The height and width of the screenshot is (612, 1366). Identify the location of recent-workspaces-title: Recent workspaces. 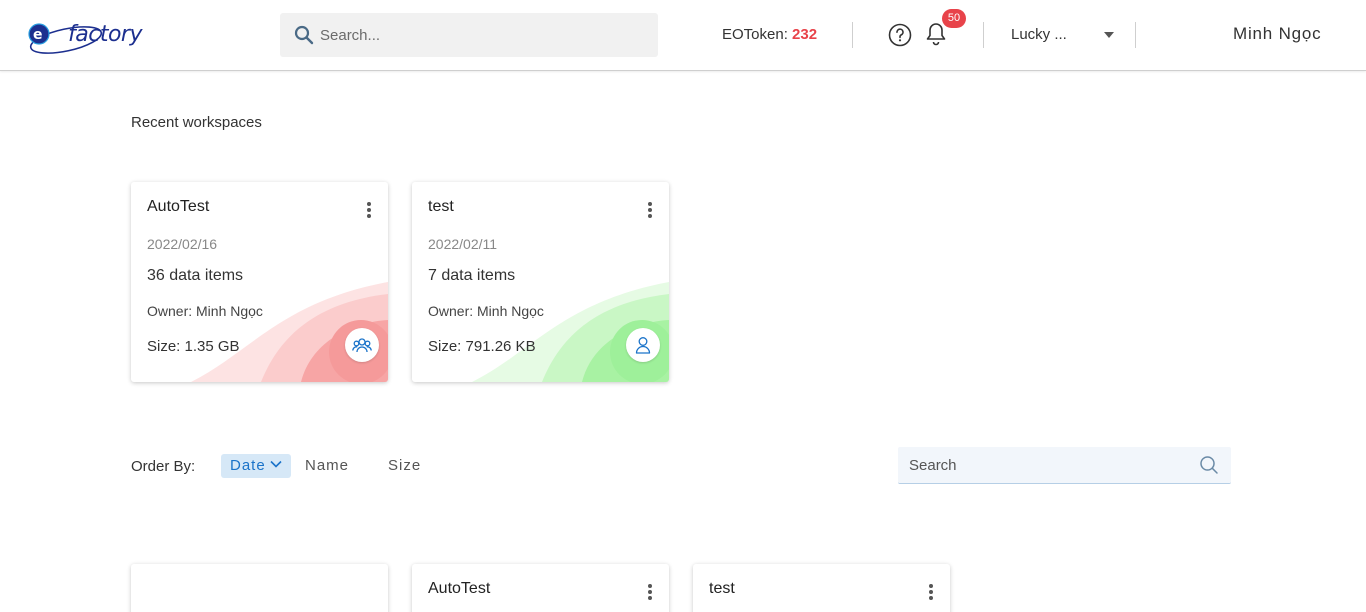
(196, 122).